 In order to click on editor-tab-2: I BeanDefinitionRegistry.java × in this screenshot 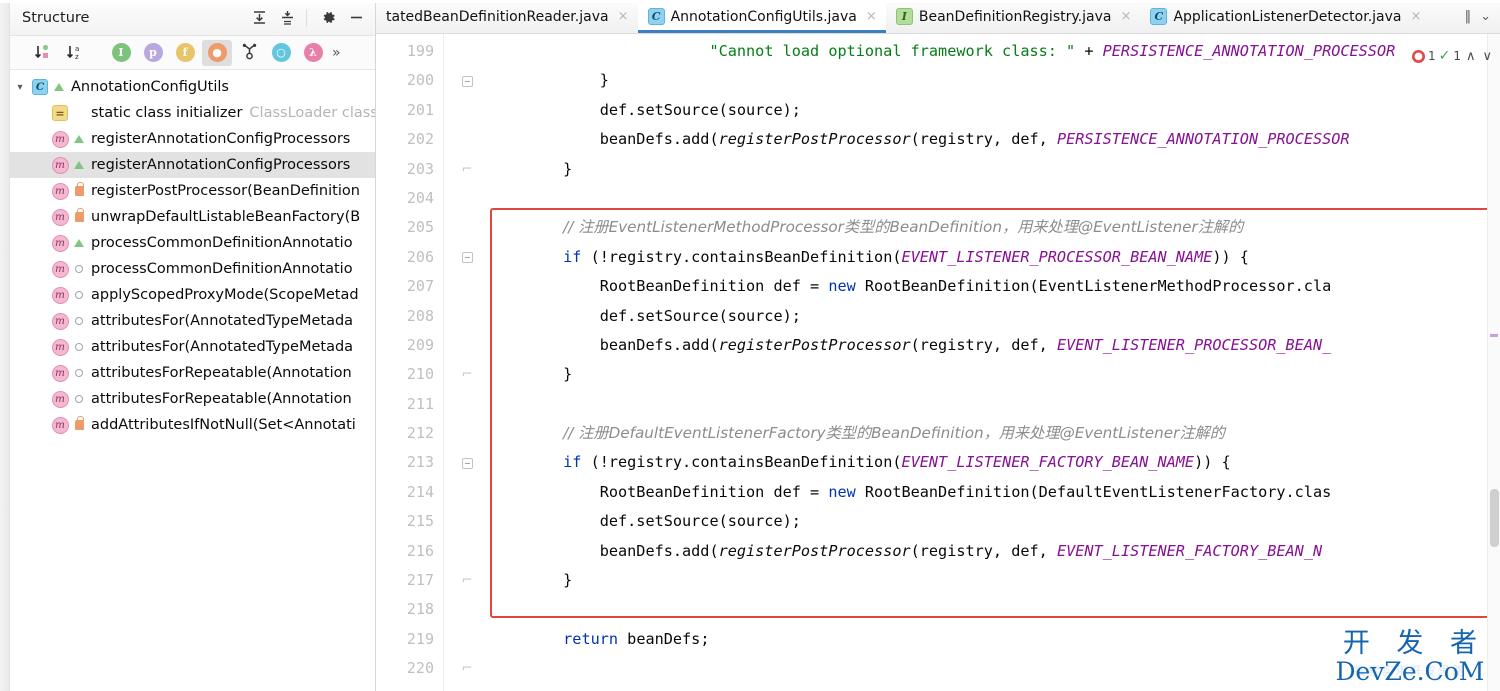, I will do `click(1013, 16)`.